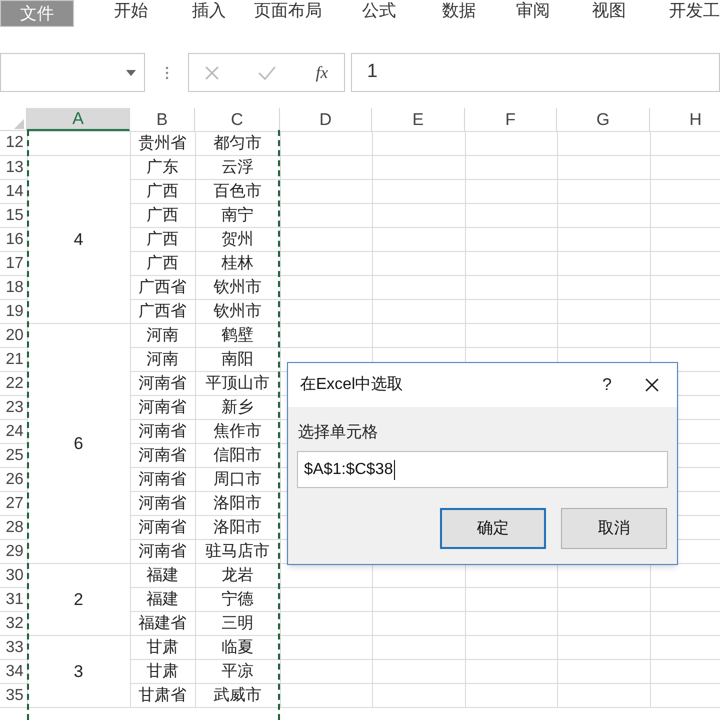 The height and width of the screenshot is (720, 720). What do you see at coordinates (237, 696) in the screenshot?
I see `table-cell: 武威市` at bounding box center [237, 696].